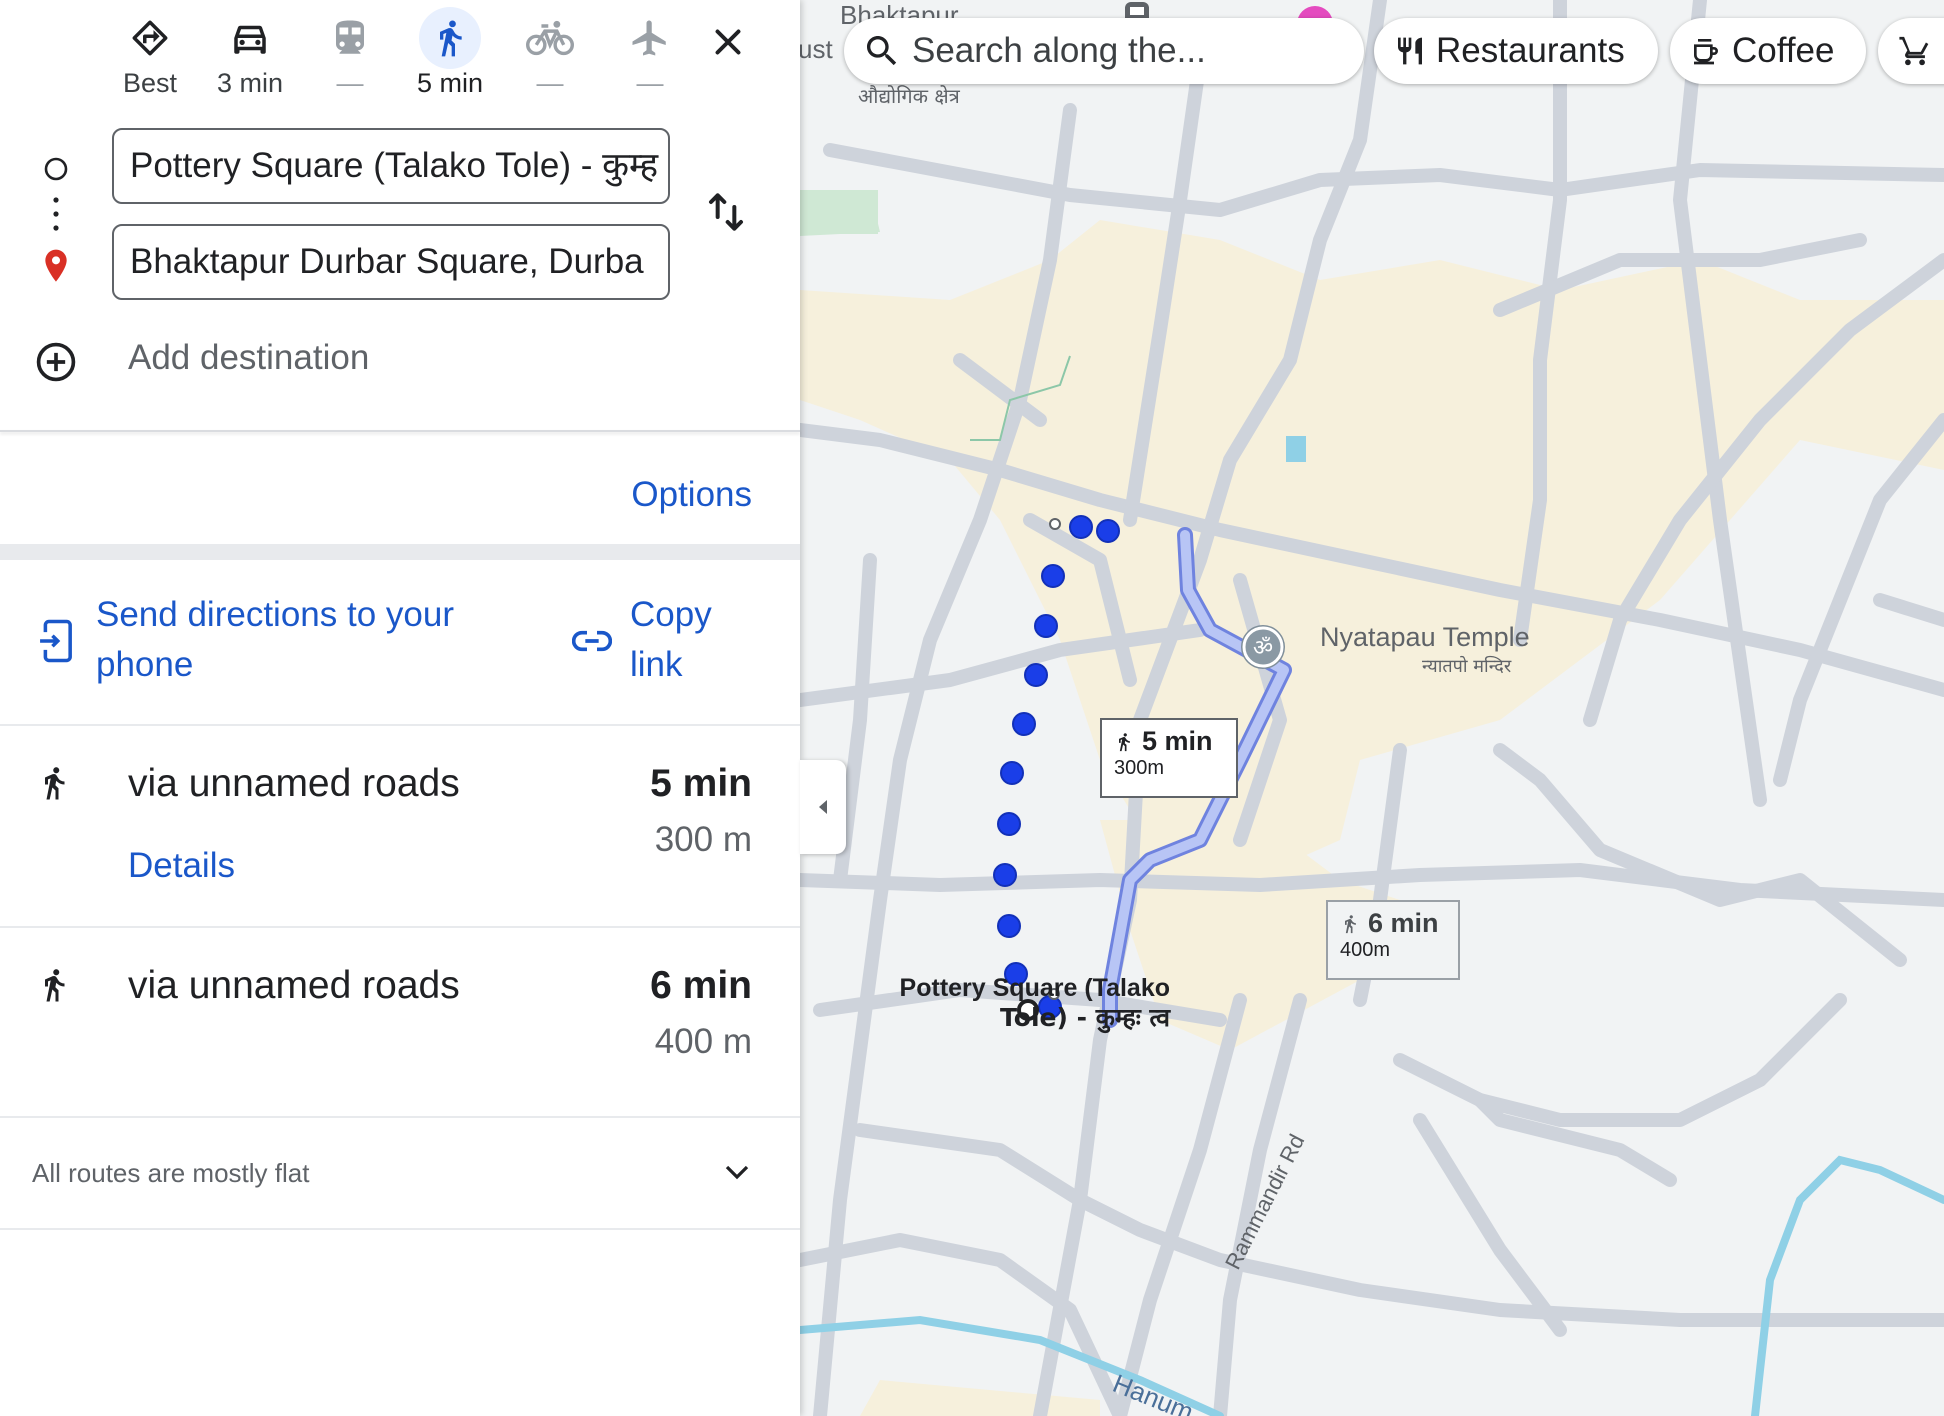 The height and width of the screenshot is (1416, 1944). I want to click on route-1-title: via unnamed roads, so click(294, 783).